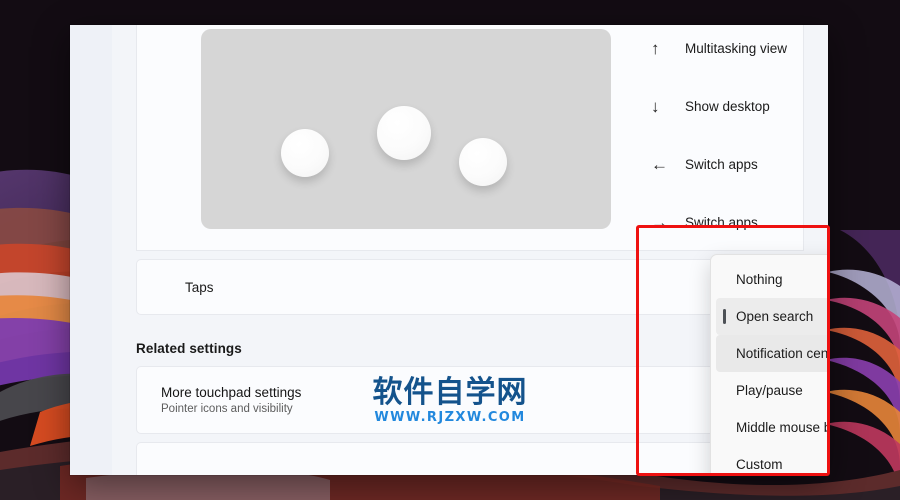  I want to click on gesture-row-switch-apps-left: ← Switch apps, so click(734, 164).